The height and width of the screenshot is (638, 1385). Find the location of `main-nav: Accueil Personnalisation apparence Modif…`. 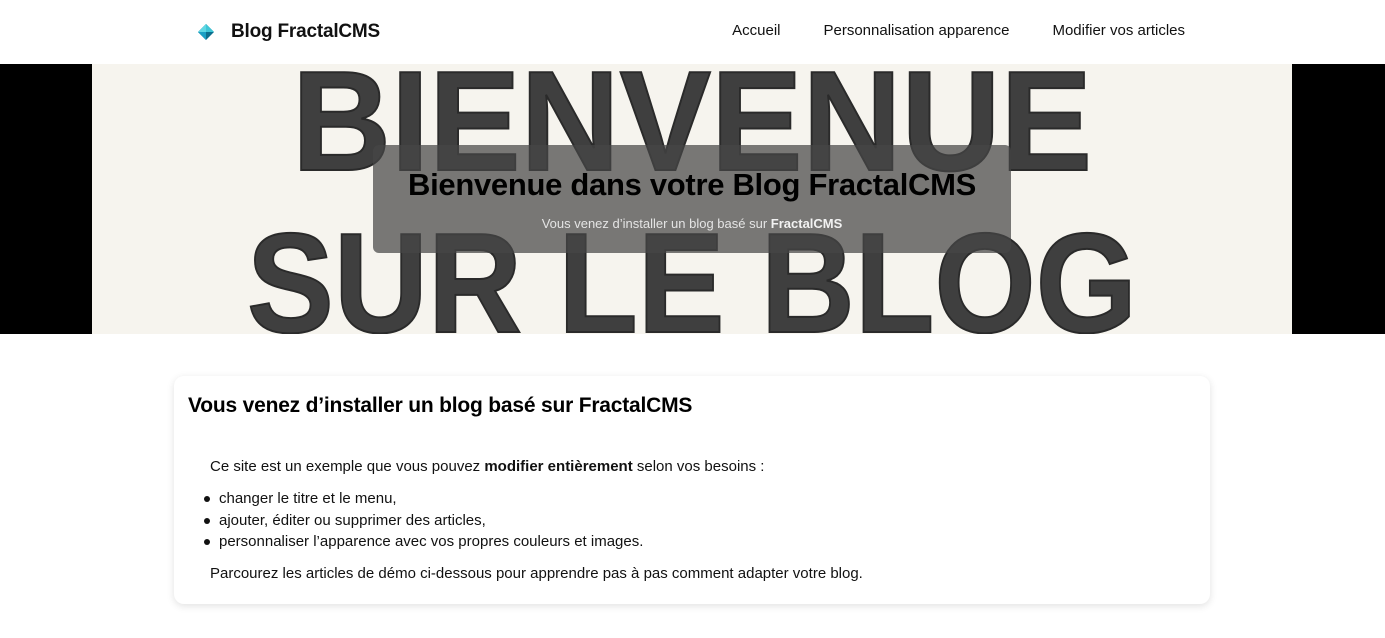

main-nav: Accueil Personnalisation apparence Modif… is located at coordinates (958, 30).